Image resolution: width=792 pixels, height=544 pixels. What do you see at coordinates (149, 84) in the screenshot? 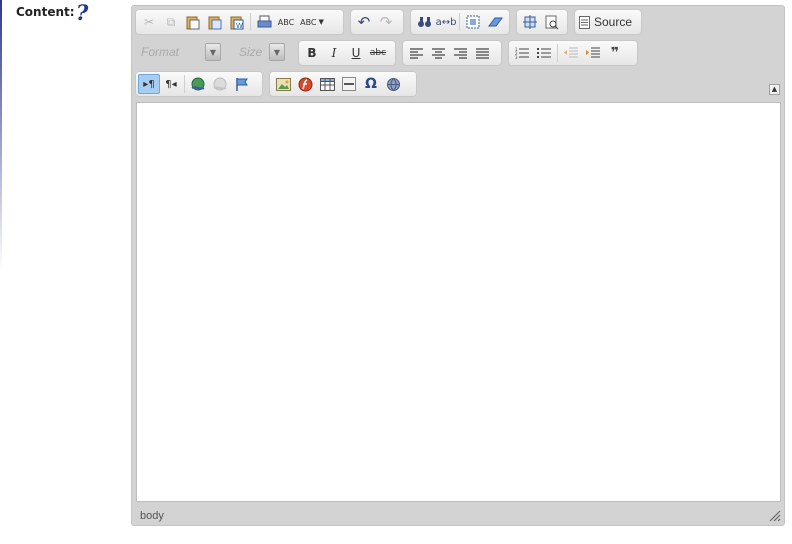
I see `text-direction-ltr-button: ▸¶` at bounding box center [149, 84].